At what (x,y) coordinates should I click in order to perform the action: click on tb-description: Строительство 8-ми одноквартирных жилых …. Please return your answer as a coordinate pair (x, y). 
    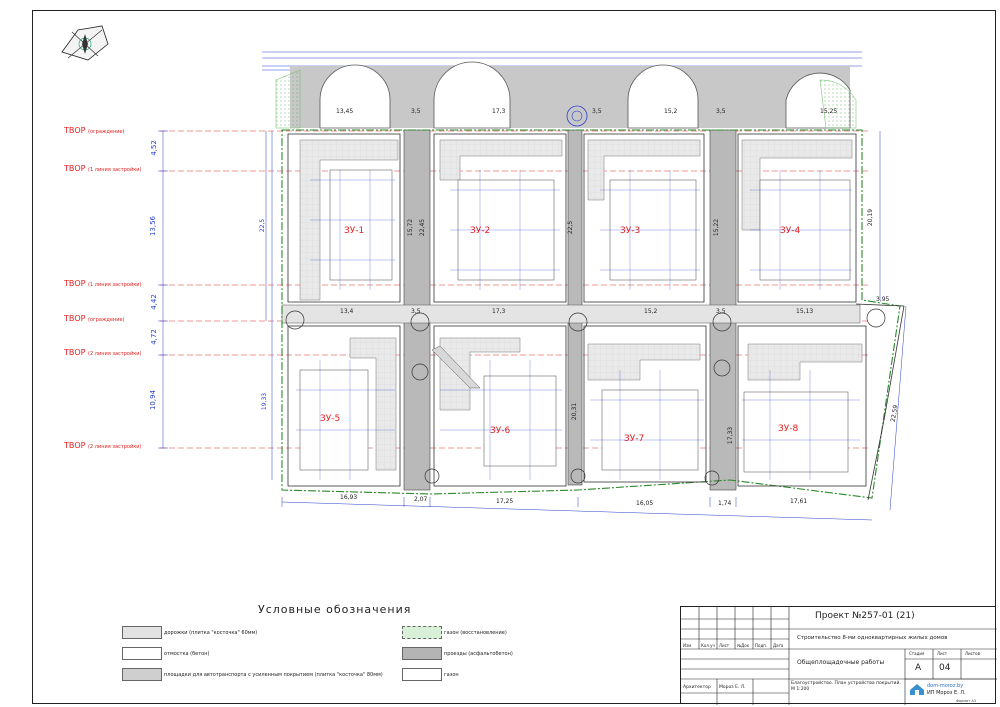
    Looking at the image, I should click on (872, 638).